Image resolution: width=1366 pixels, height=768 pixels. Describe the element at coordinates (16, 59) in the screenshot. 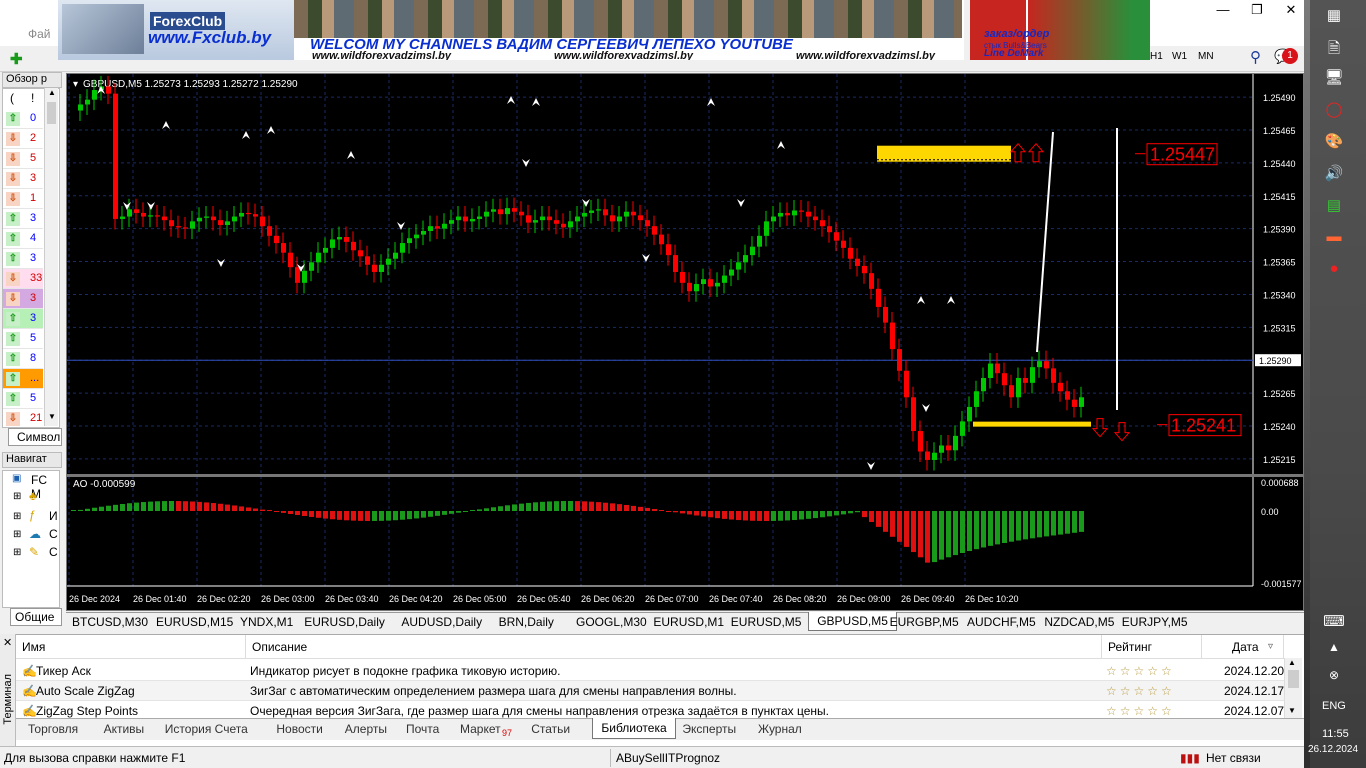

I see `new-order-icon: ✚` at that location.